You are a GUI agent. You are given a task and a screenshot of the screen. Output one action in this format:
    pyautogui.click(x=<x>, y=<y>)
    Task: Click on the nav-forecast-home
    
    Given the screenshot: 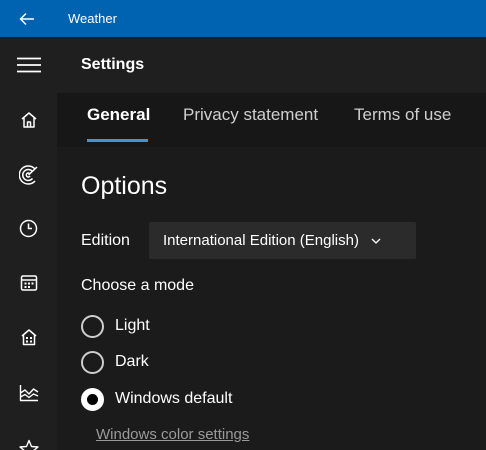 What is the action you would take?
    pyautogui.click(x=28, y=120)
    